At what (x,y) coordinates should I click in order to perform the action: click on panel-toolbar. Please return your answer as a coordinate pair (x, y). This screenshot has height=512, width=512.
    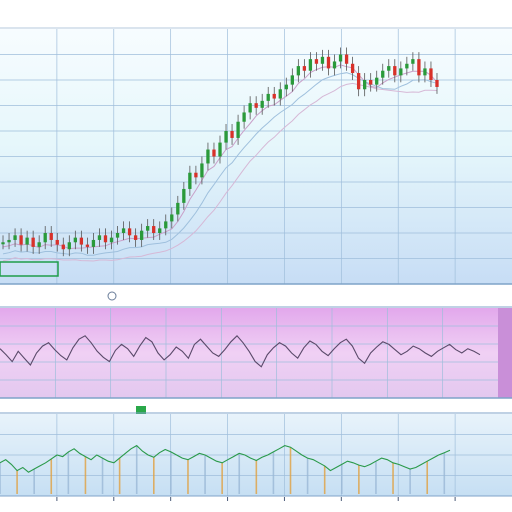
    Looking at the image, I should click on (256, 296).